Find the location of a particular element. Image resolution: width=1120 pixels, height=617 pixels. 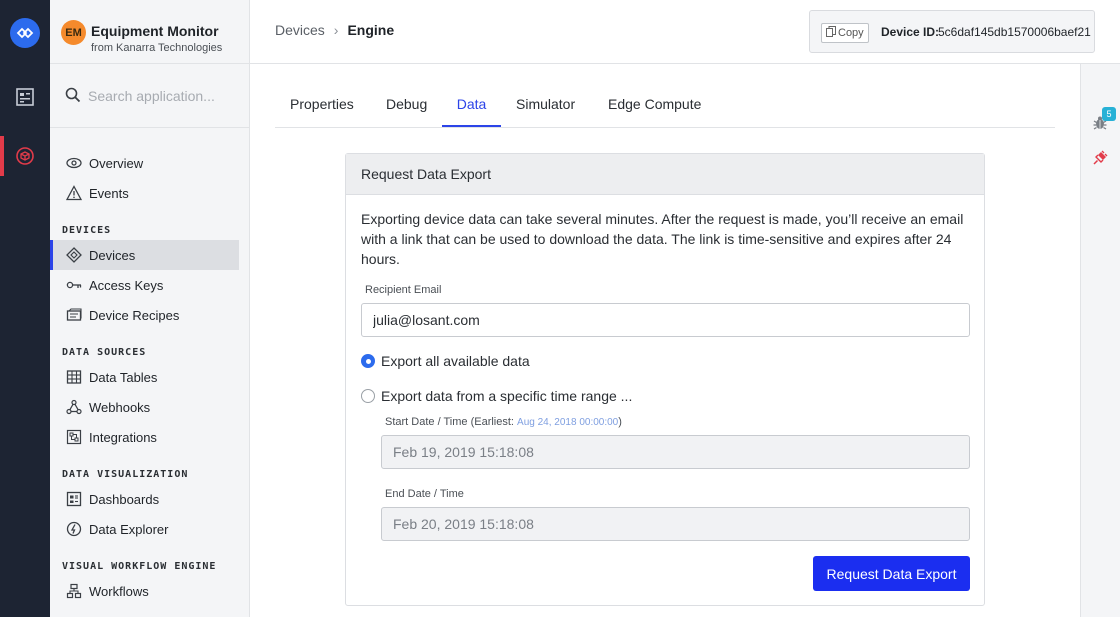

start-date-label-text: Start Date / Time (Earliest: is located at coordinates (451, 422).